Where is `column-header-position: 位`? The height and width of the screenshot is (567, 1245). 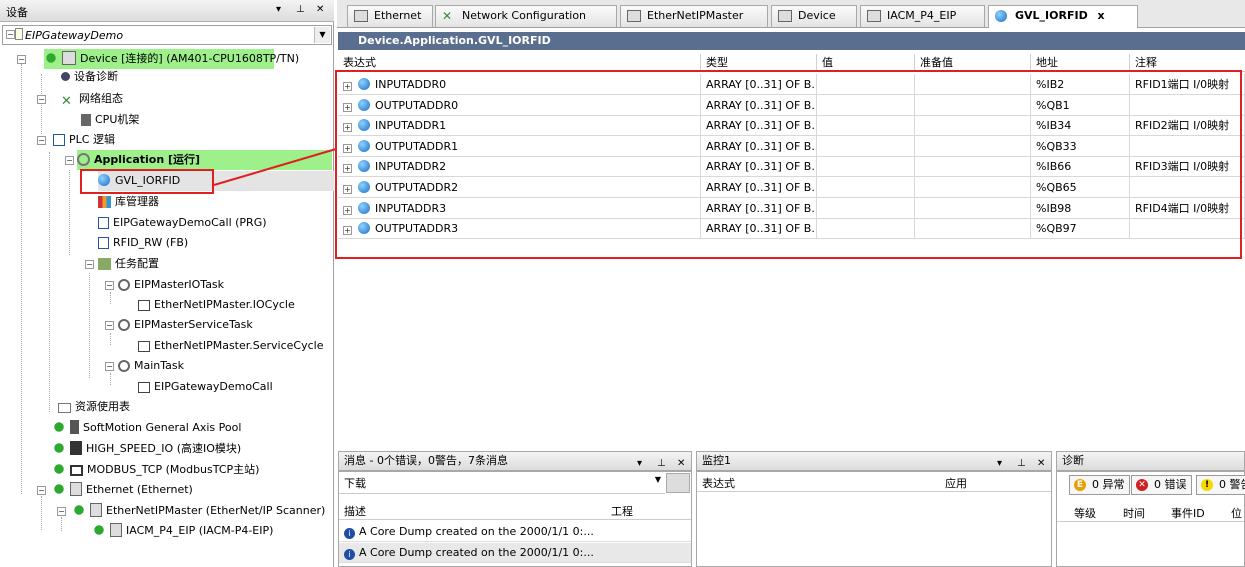
column-header-position: 位 is located at coordinates (1236, 513).